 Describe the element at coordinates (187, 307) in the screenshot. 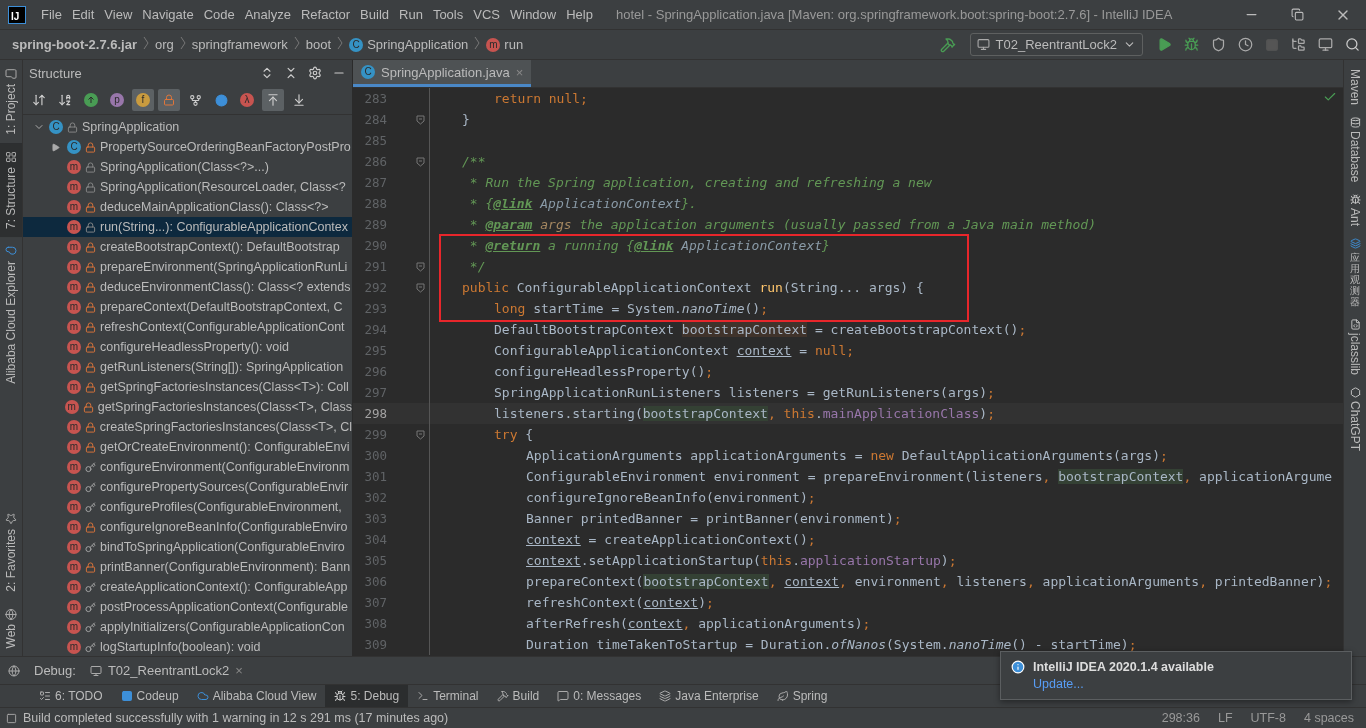

I see `tree-item: m prepareContext(DefaultBootstrapContext, C` at that location.